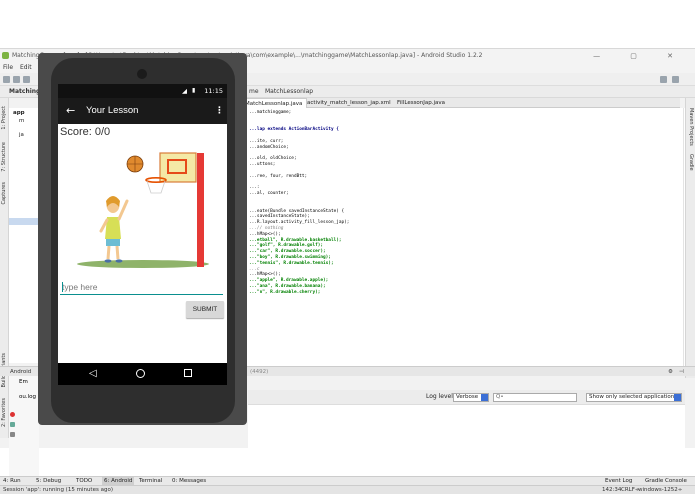 The image size is (695, 494). Describe the element at coordinates (184, 91) in the screenshot. I see `wifi-icon: ◢` at that location.